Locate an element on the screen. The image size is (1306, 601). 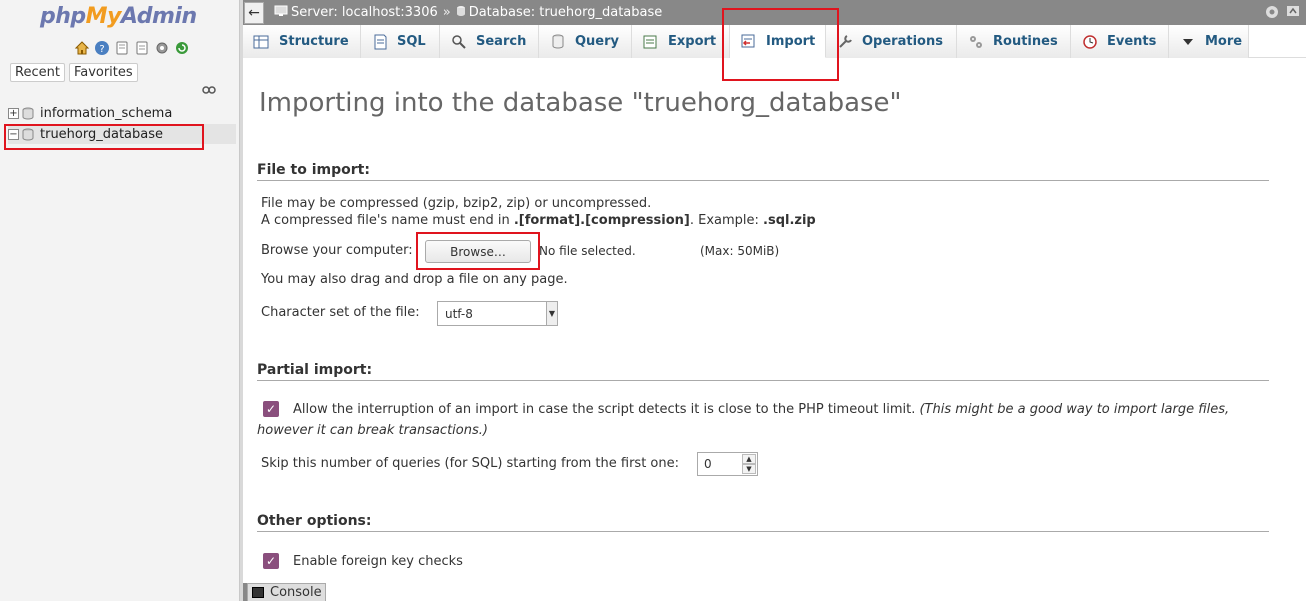
tab-search: Search is located at coordinates (489, 41).